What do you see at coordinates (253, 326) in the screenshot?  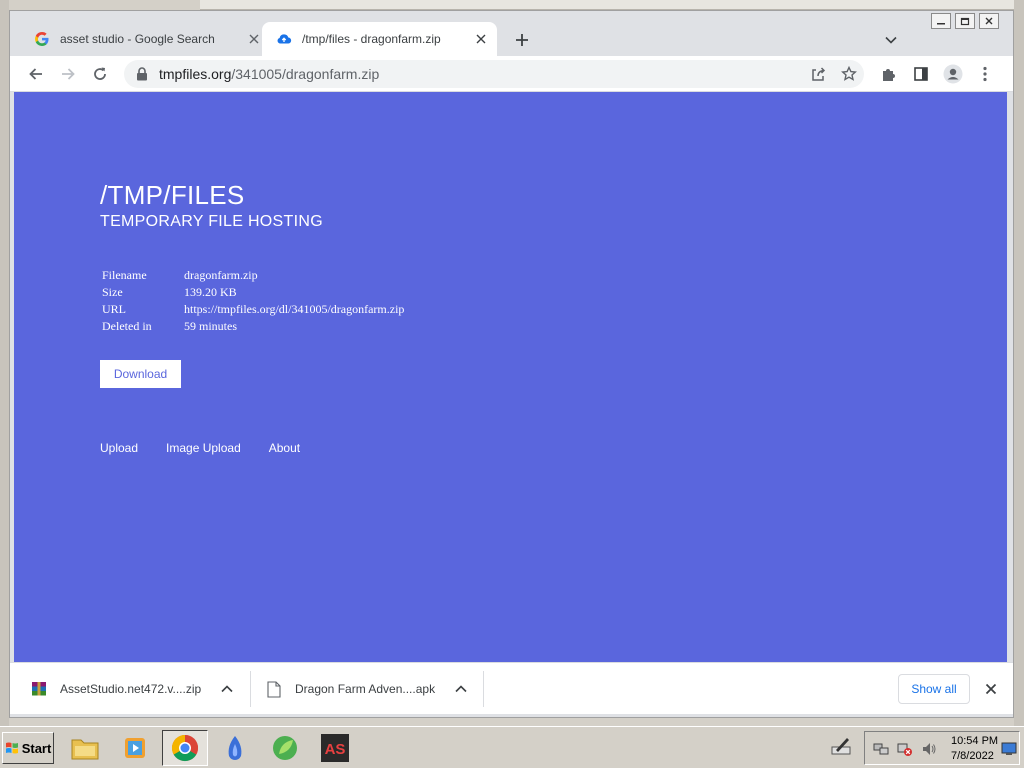 I see `file-info-row: Deleted in 59 minutes` at bounding box center [253, 326].